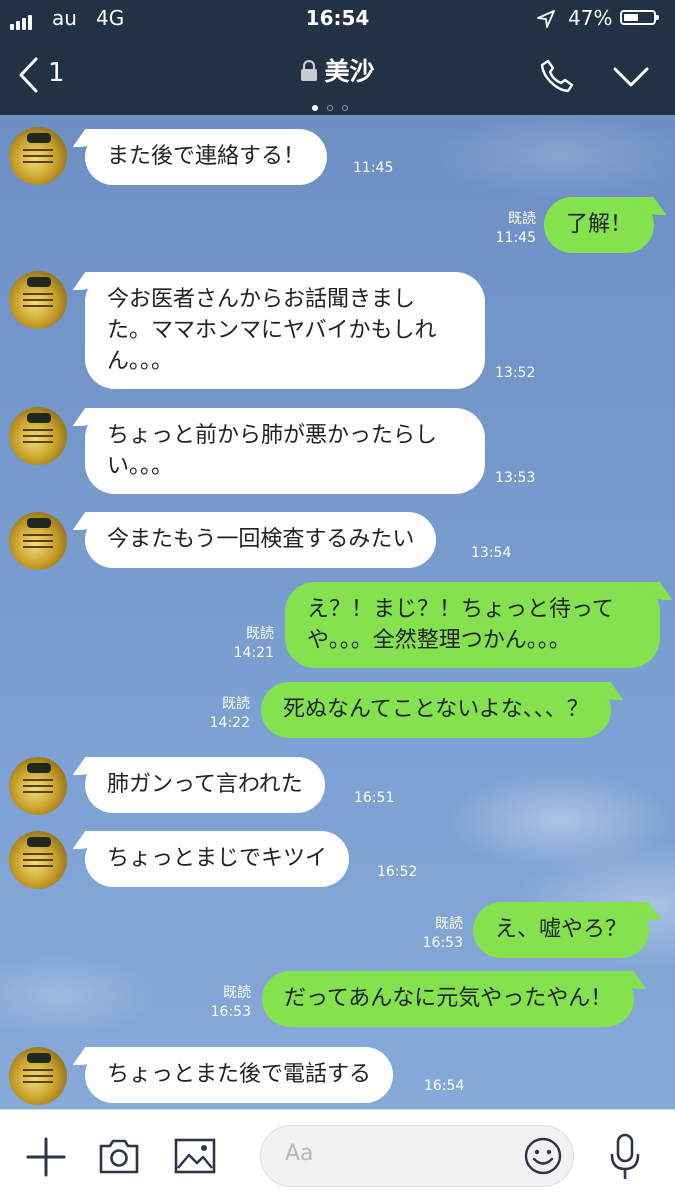 This screenshot has height=1201, width=675. Describe the element at coordinates (374, 798) in the screenshot. I see `message-time: 16:51` at that location.